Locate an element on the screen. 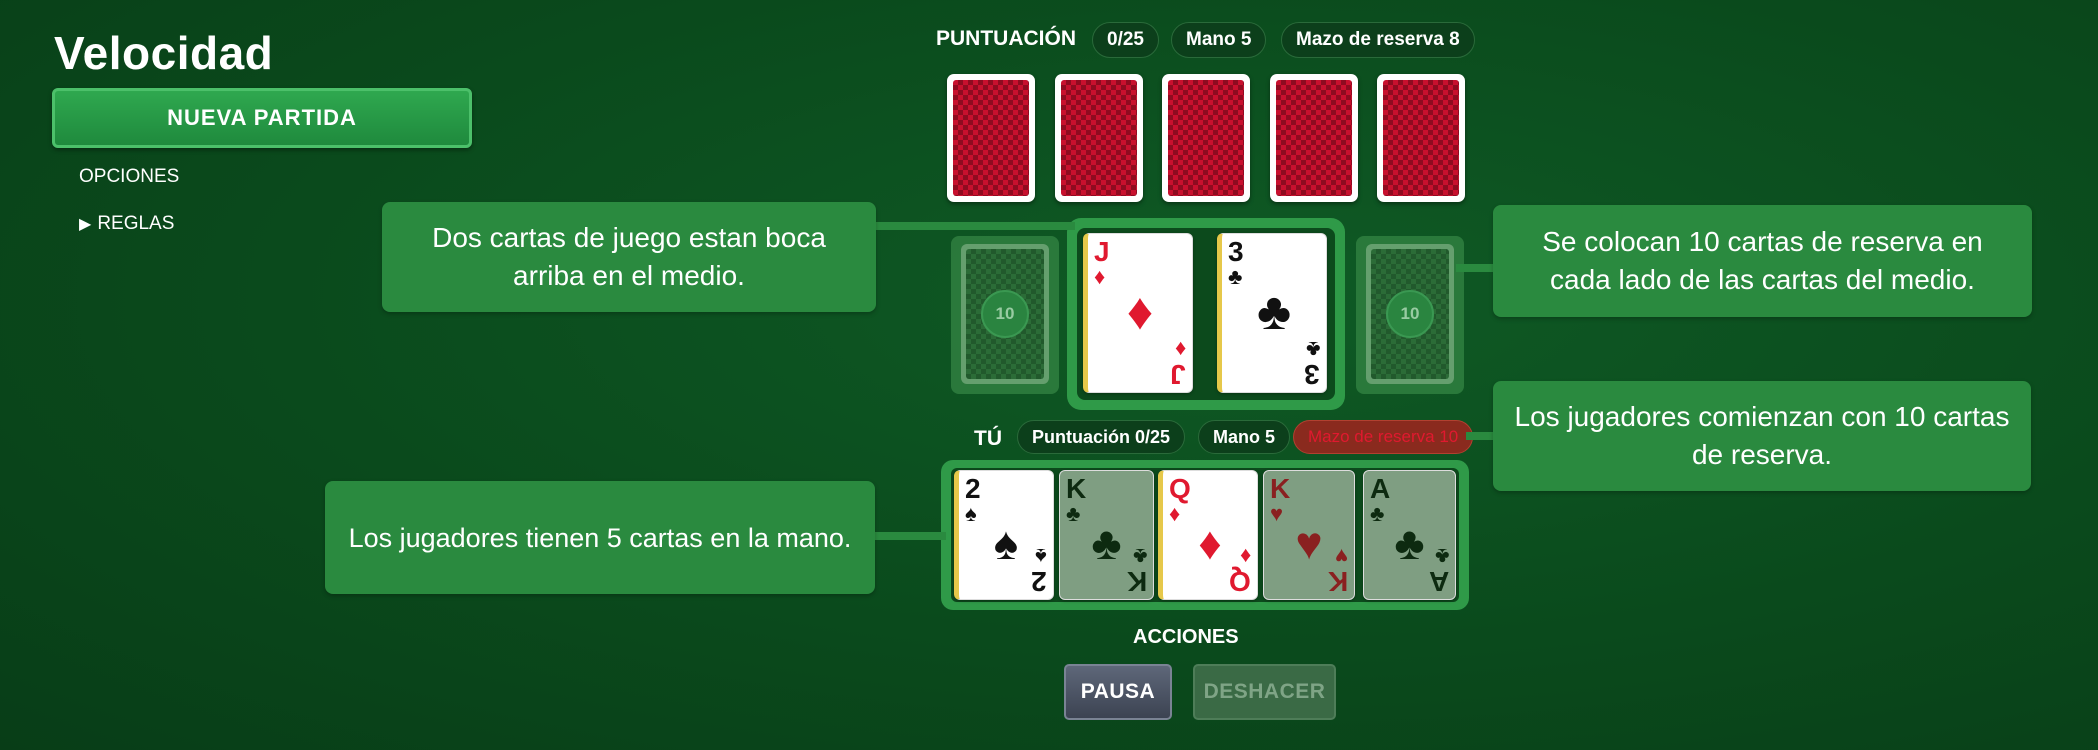 This screenshot has height=750, width=2098. hand-card: Q ♦ ♦ ♦ Q is located at coordinates (1208, 535).